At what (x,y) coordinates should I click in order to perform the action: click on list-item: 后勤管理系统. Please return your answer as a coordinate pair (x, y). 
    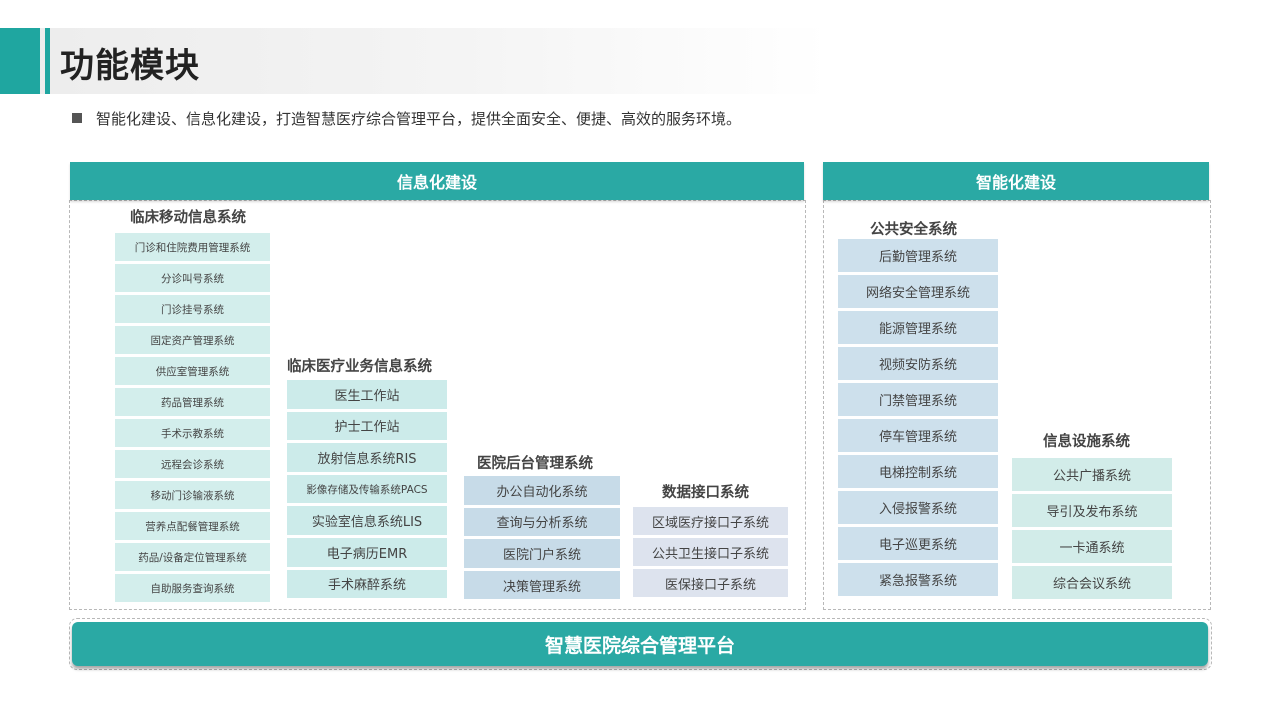
    Looking at the image, I should click on (918, 255).